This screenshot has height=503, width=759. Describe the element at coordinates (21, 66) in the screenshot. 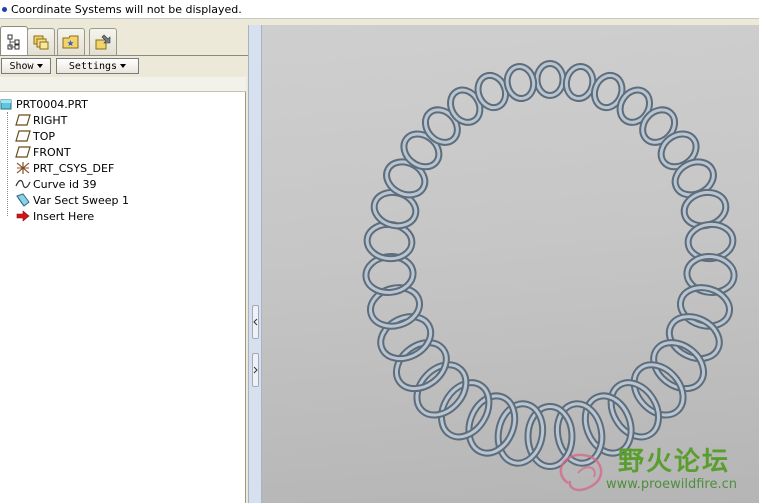

I see `show-label: Show` at that location.